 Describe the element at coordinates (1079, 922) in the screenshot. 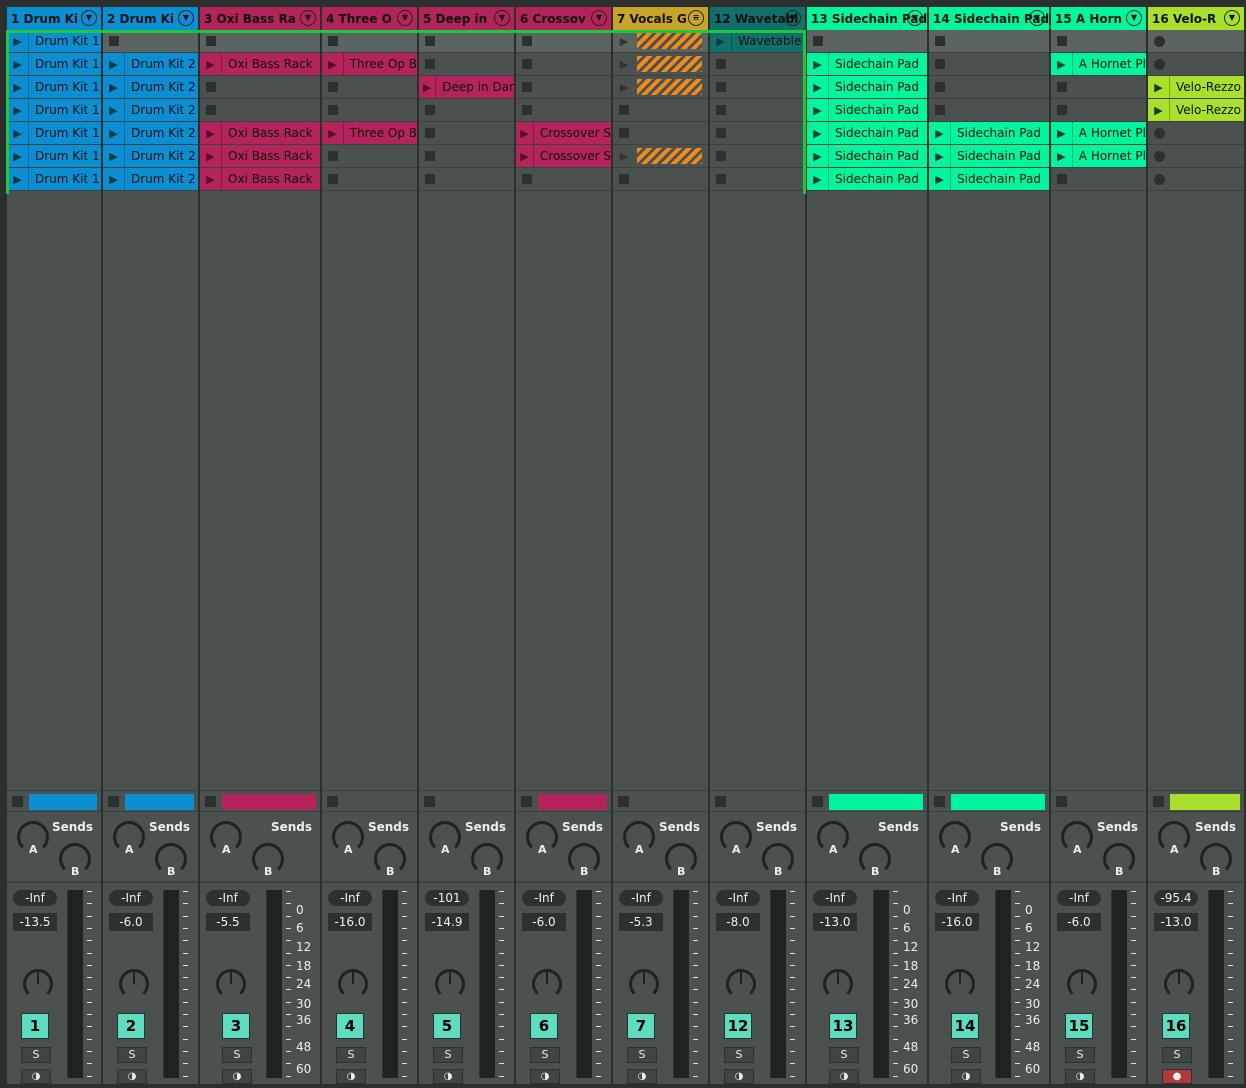

I see `volume-field: -6.0` at that location.